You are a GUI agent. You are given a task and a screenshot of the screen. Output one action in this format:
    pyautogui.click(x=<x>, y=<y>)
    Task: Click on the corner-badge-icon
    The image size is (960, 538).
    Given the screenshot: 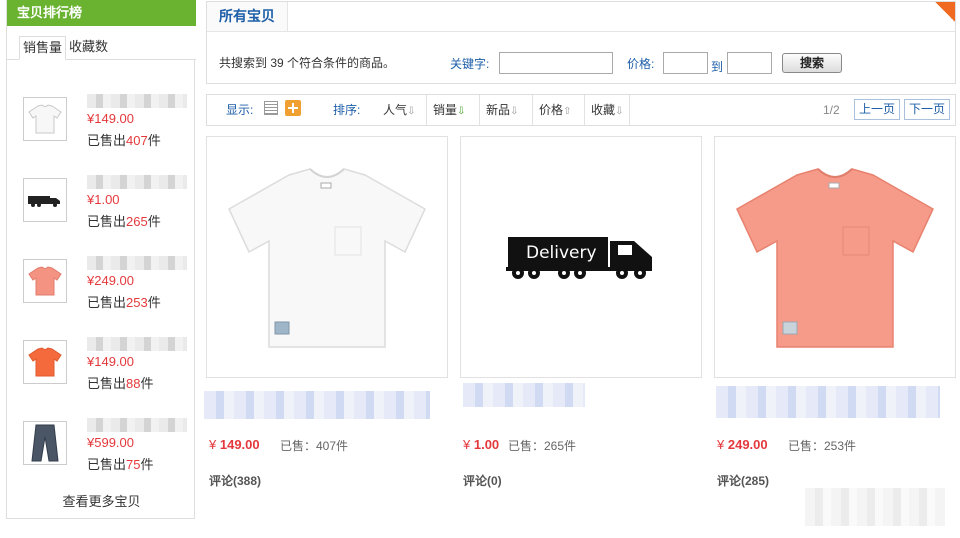 What is the action you would take?
    pyautogui.click(x=945, y=12)
    